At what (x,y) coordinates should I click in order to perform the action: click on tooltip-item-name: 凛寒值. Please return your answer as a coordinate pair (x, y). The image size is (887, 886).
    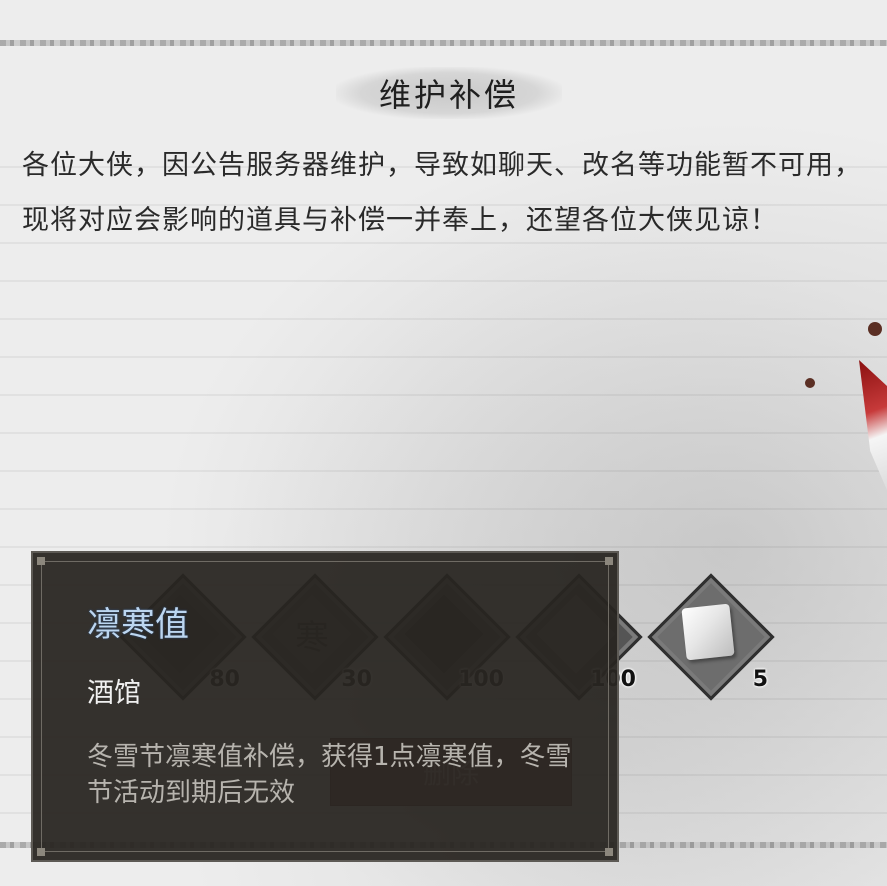
    Looking at the image, I should click on (138, 625).